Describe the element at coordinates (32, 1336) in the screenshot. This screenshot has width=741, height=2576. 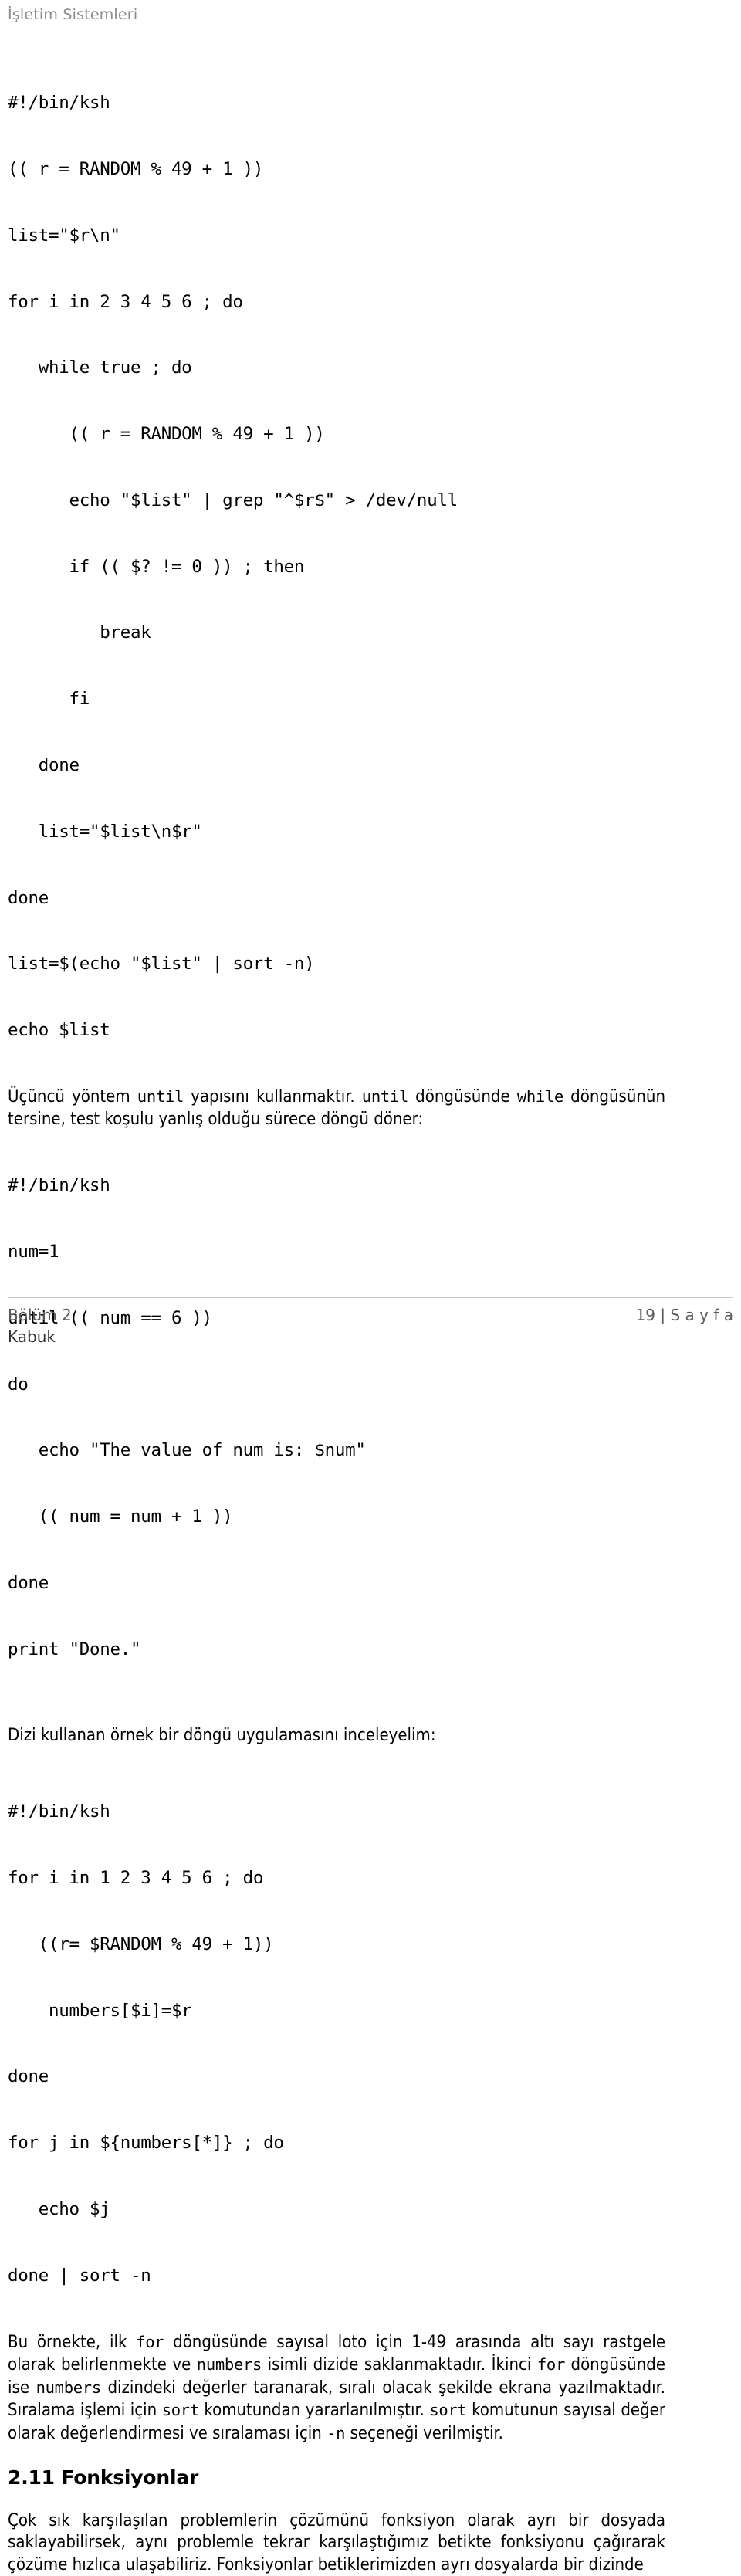
I see `footer-section: Kabuk` at that location.